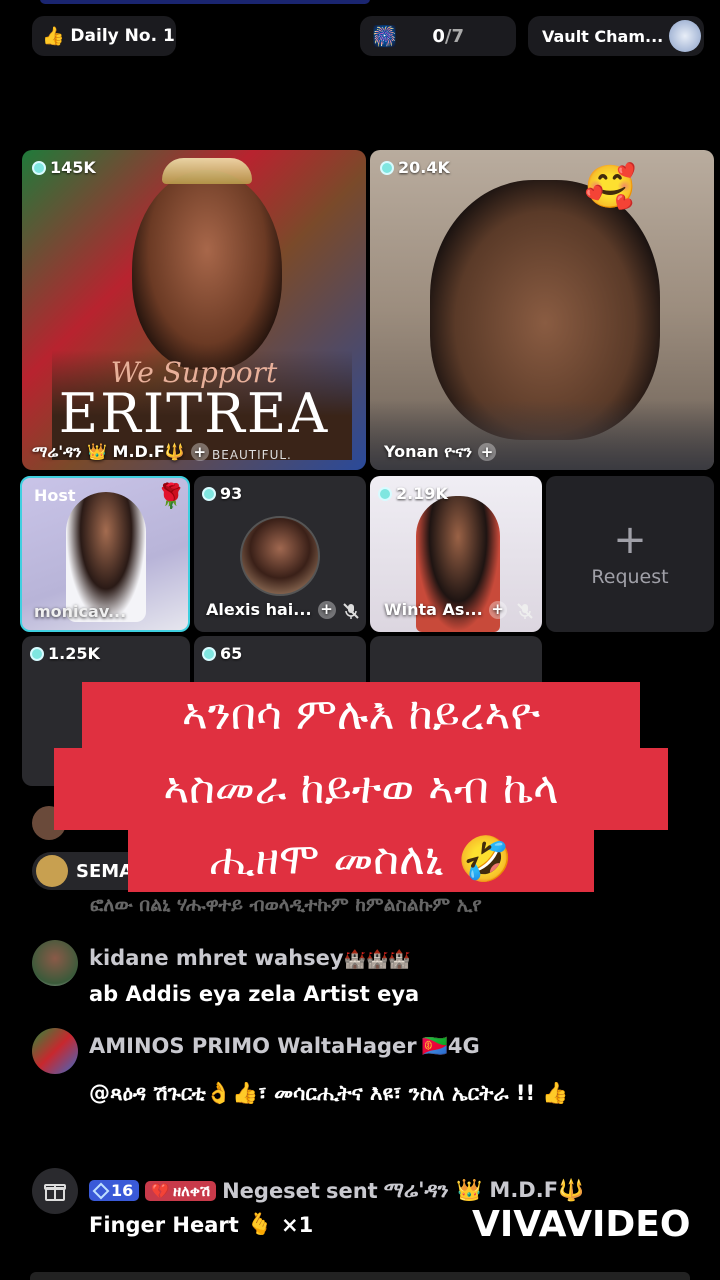  Describe the element at coordinates (329, 1093) in the screenshot. I see `chat-message: @ጻዕዳ ሽጉርቲ👌👍፣ መሳርሒትና እዩ፣ ንስለ ኤርትራ !! 👍` at that location.